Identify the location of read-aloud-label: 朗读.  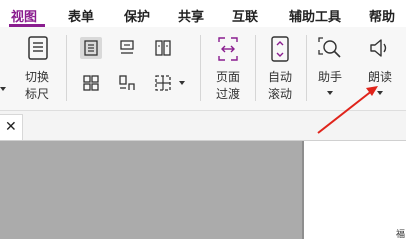
(380, 77).